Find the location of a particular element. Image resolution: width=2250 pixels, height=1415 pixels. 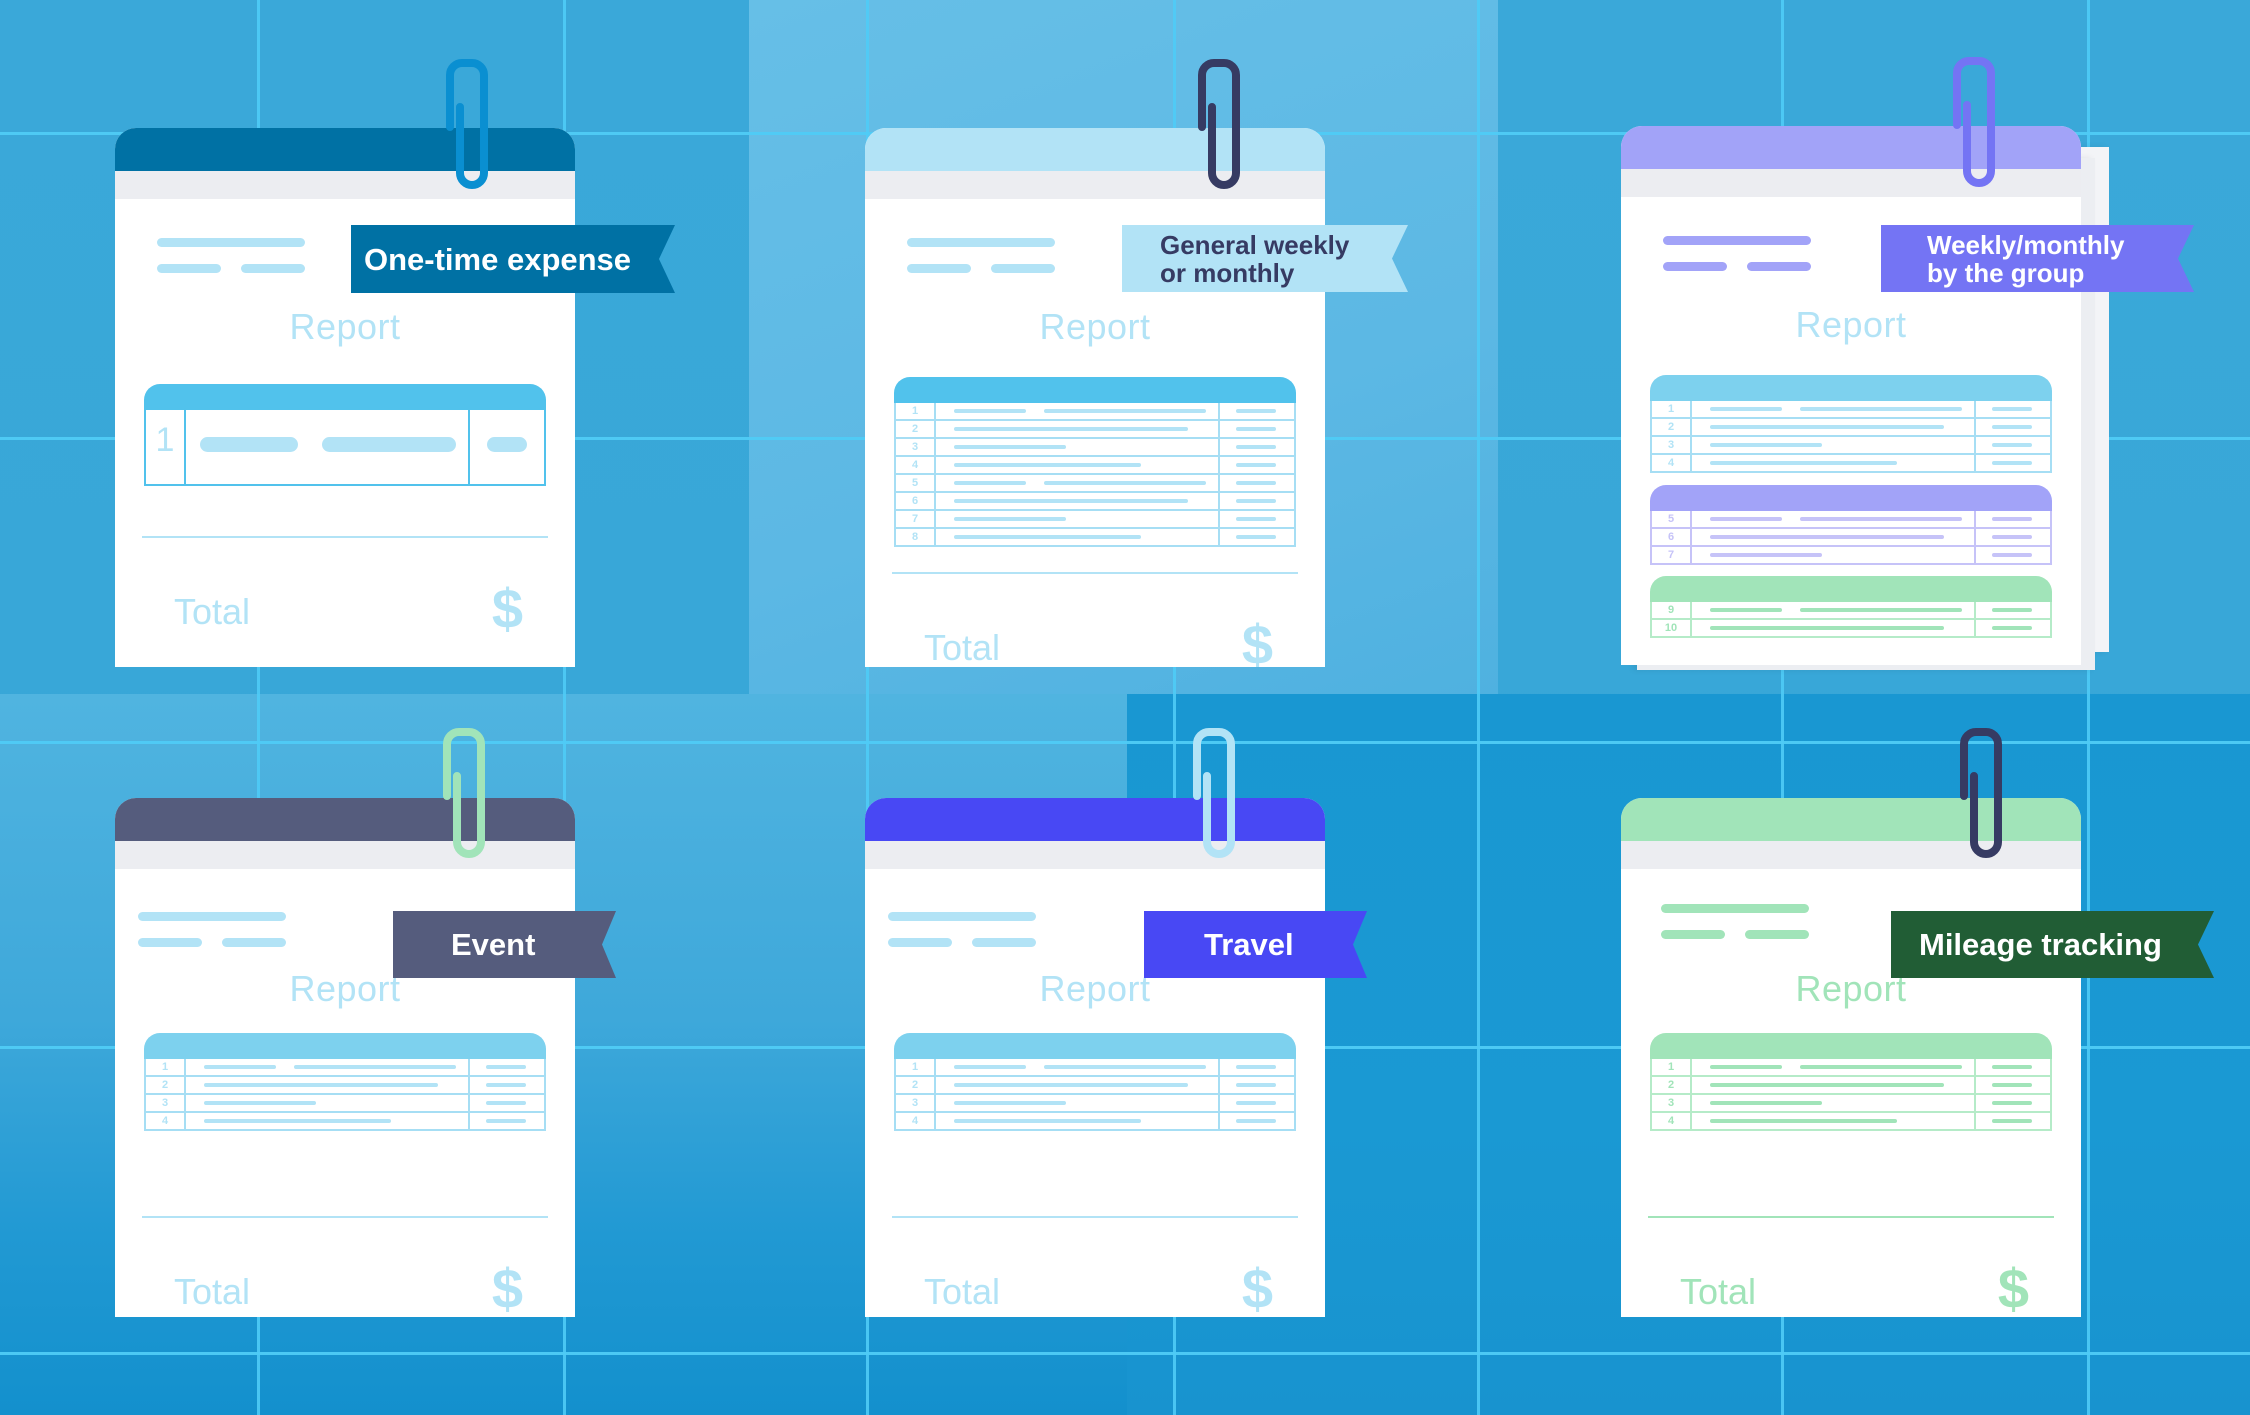

category-label-text: Travel is located at coordinates (1249, 944).